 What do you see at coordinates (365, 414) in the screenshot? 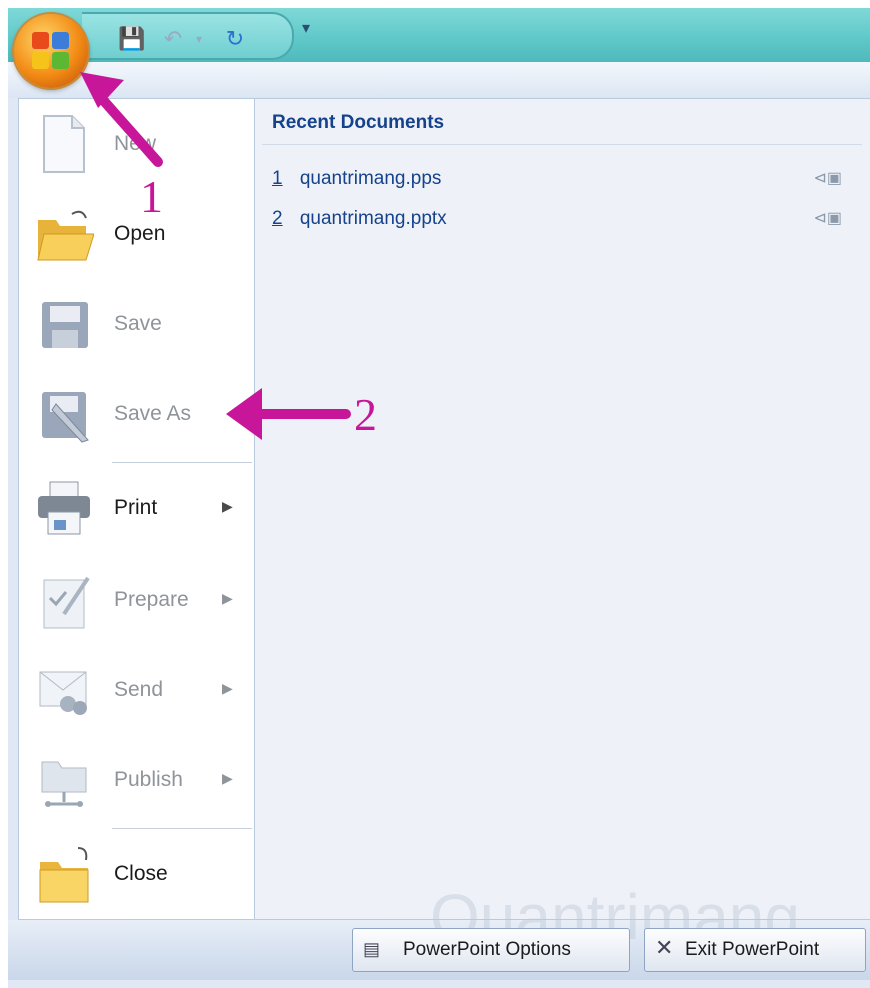
I see `annotation-number-2: 2` at bounding box center [365, 414].